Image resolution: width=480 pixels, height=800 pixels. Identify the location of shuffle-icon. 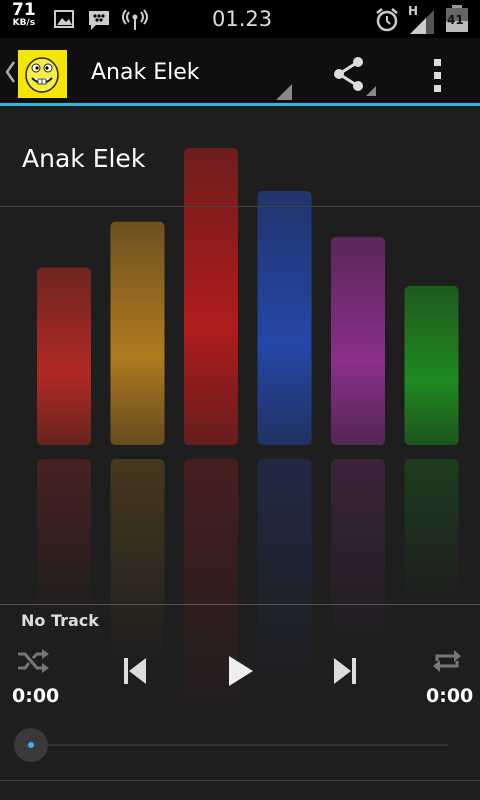
(33, 661).